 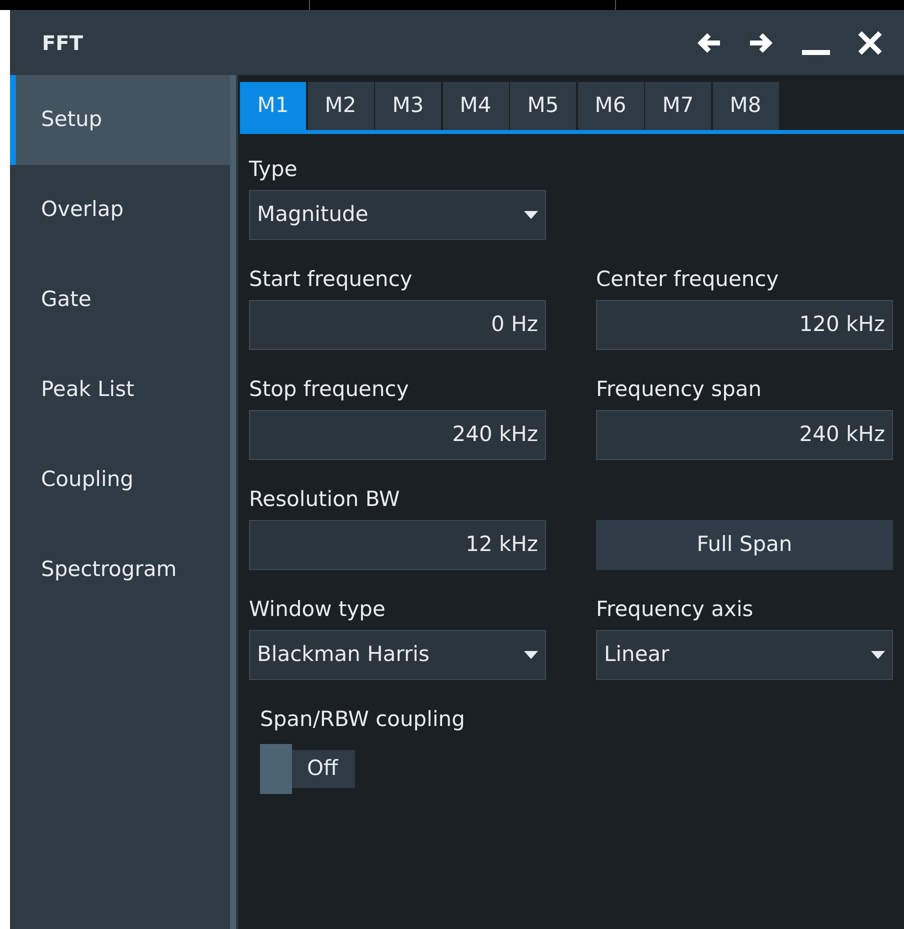 I want to click on field-label: Center frequency, so click(x=687, y=279).